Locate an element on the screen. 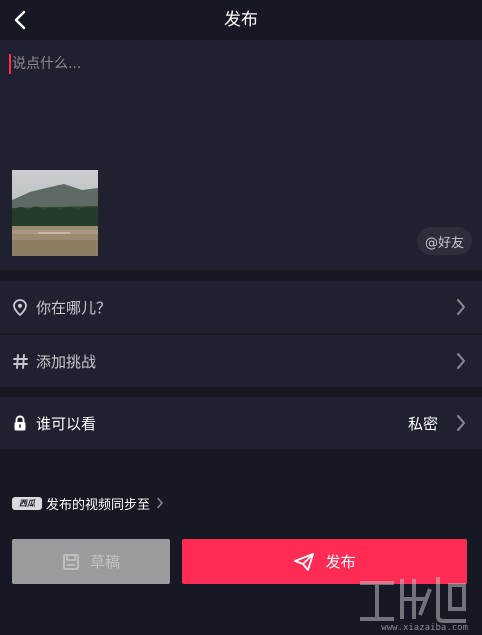  hashtag-icon is located at coordinates (20, 361).